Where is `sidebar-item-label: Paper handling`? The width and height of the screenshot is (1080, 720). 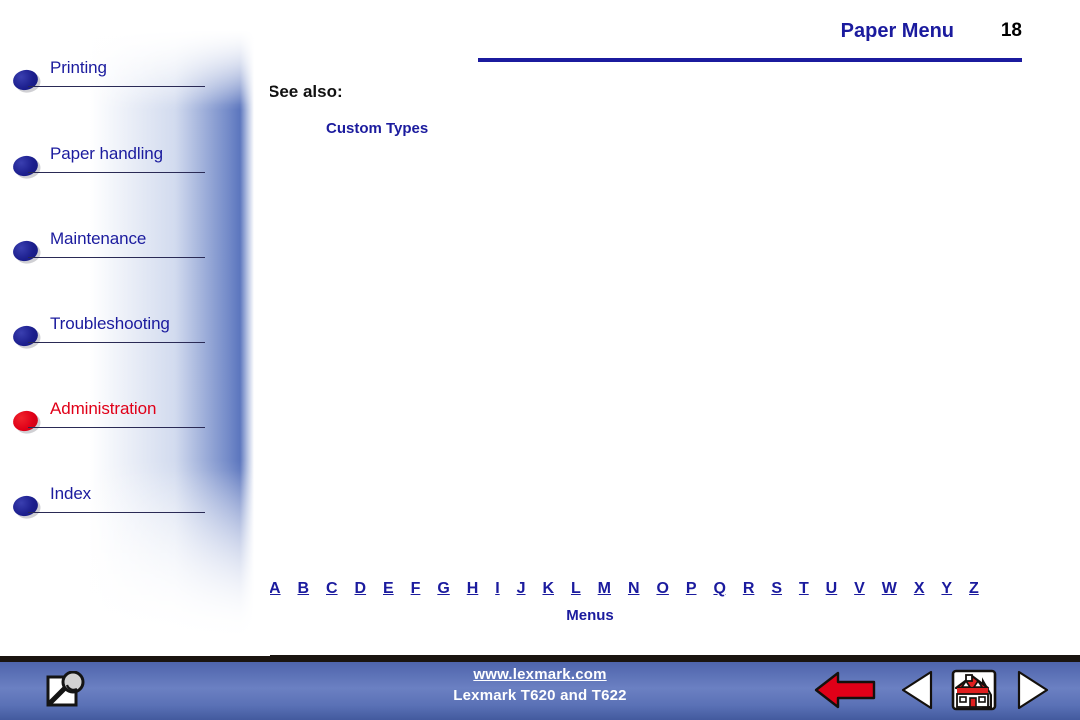 sidebar-item-label: Paper handling is located at coordinates (106, 153).